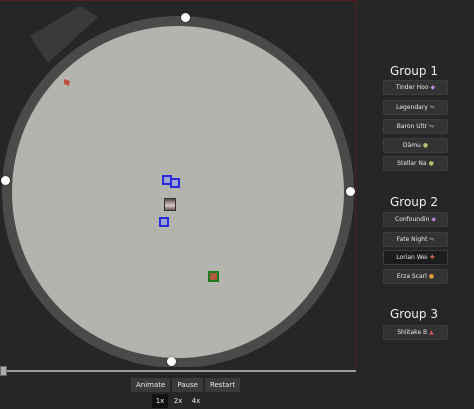  I want to click on player-button: Stellar Na ●, so click(415, 163).